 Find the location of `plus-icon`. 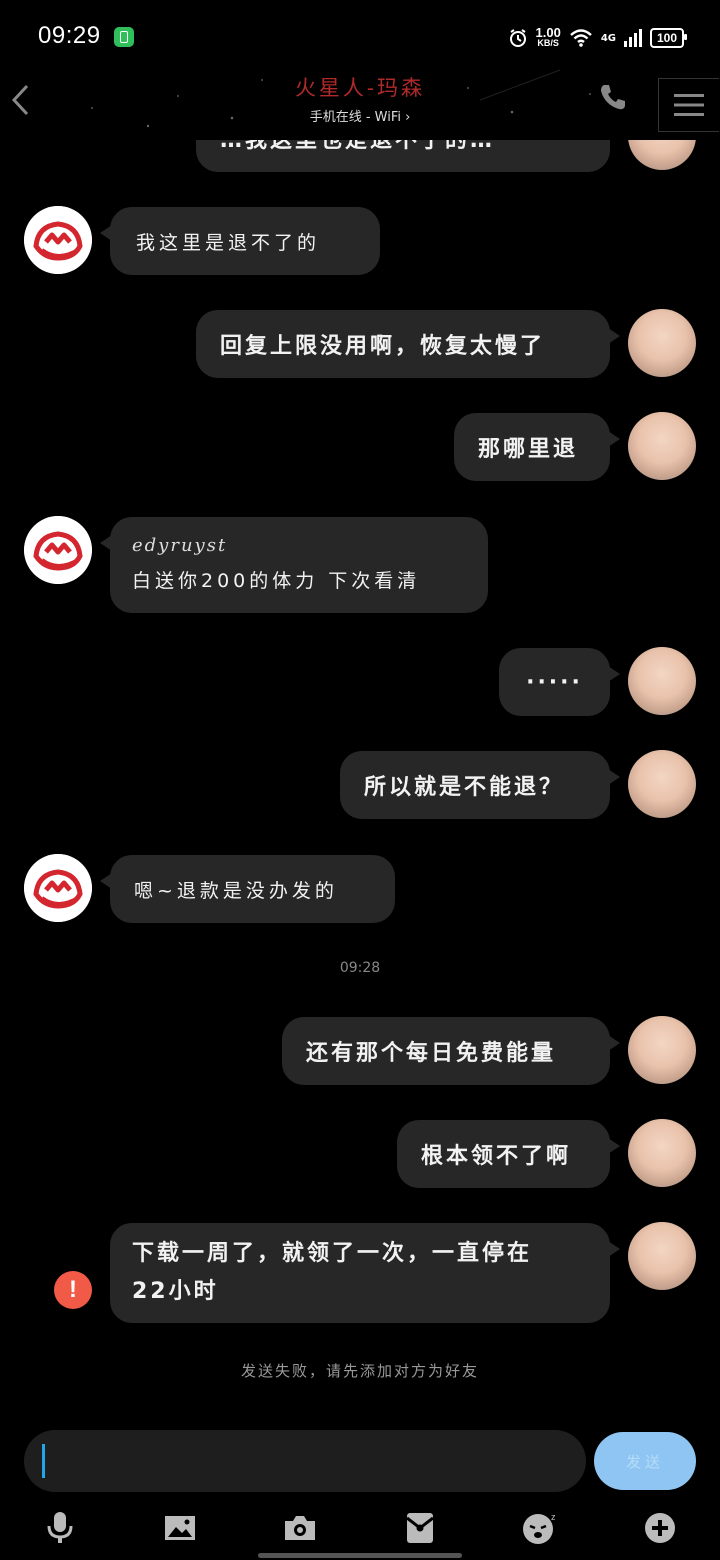

plus-icon is located at coordinates (660, 1528).